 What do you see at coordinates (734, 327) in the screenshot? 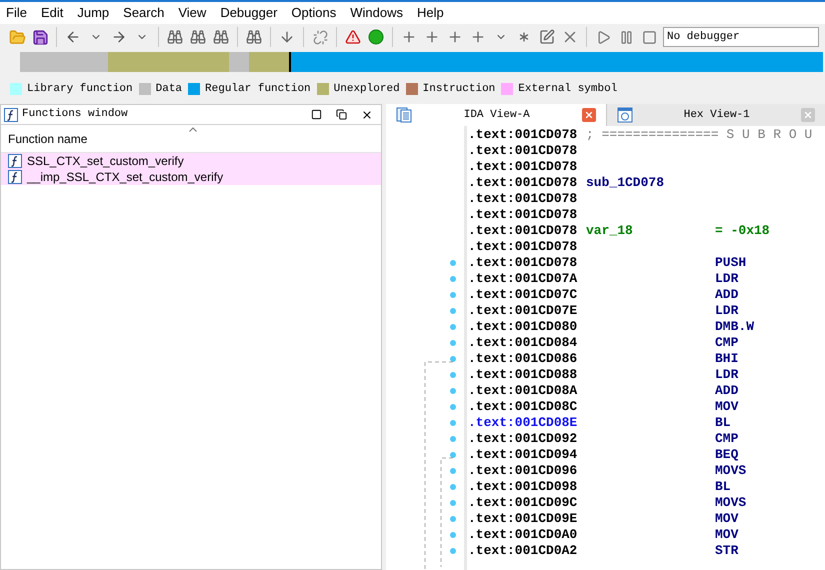
I see `code-mnemonic: DMB.W` at bounding box center [734, 327].